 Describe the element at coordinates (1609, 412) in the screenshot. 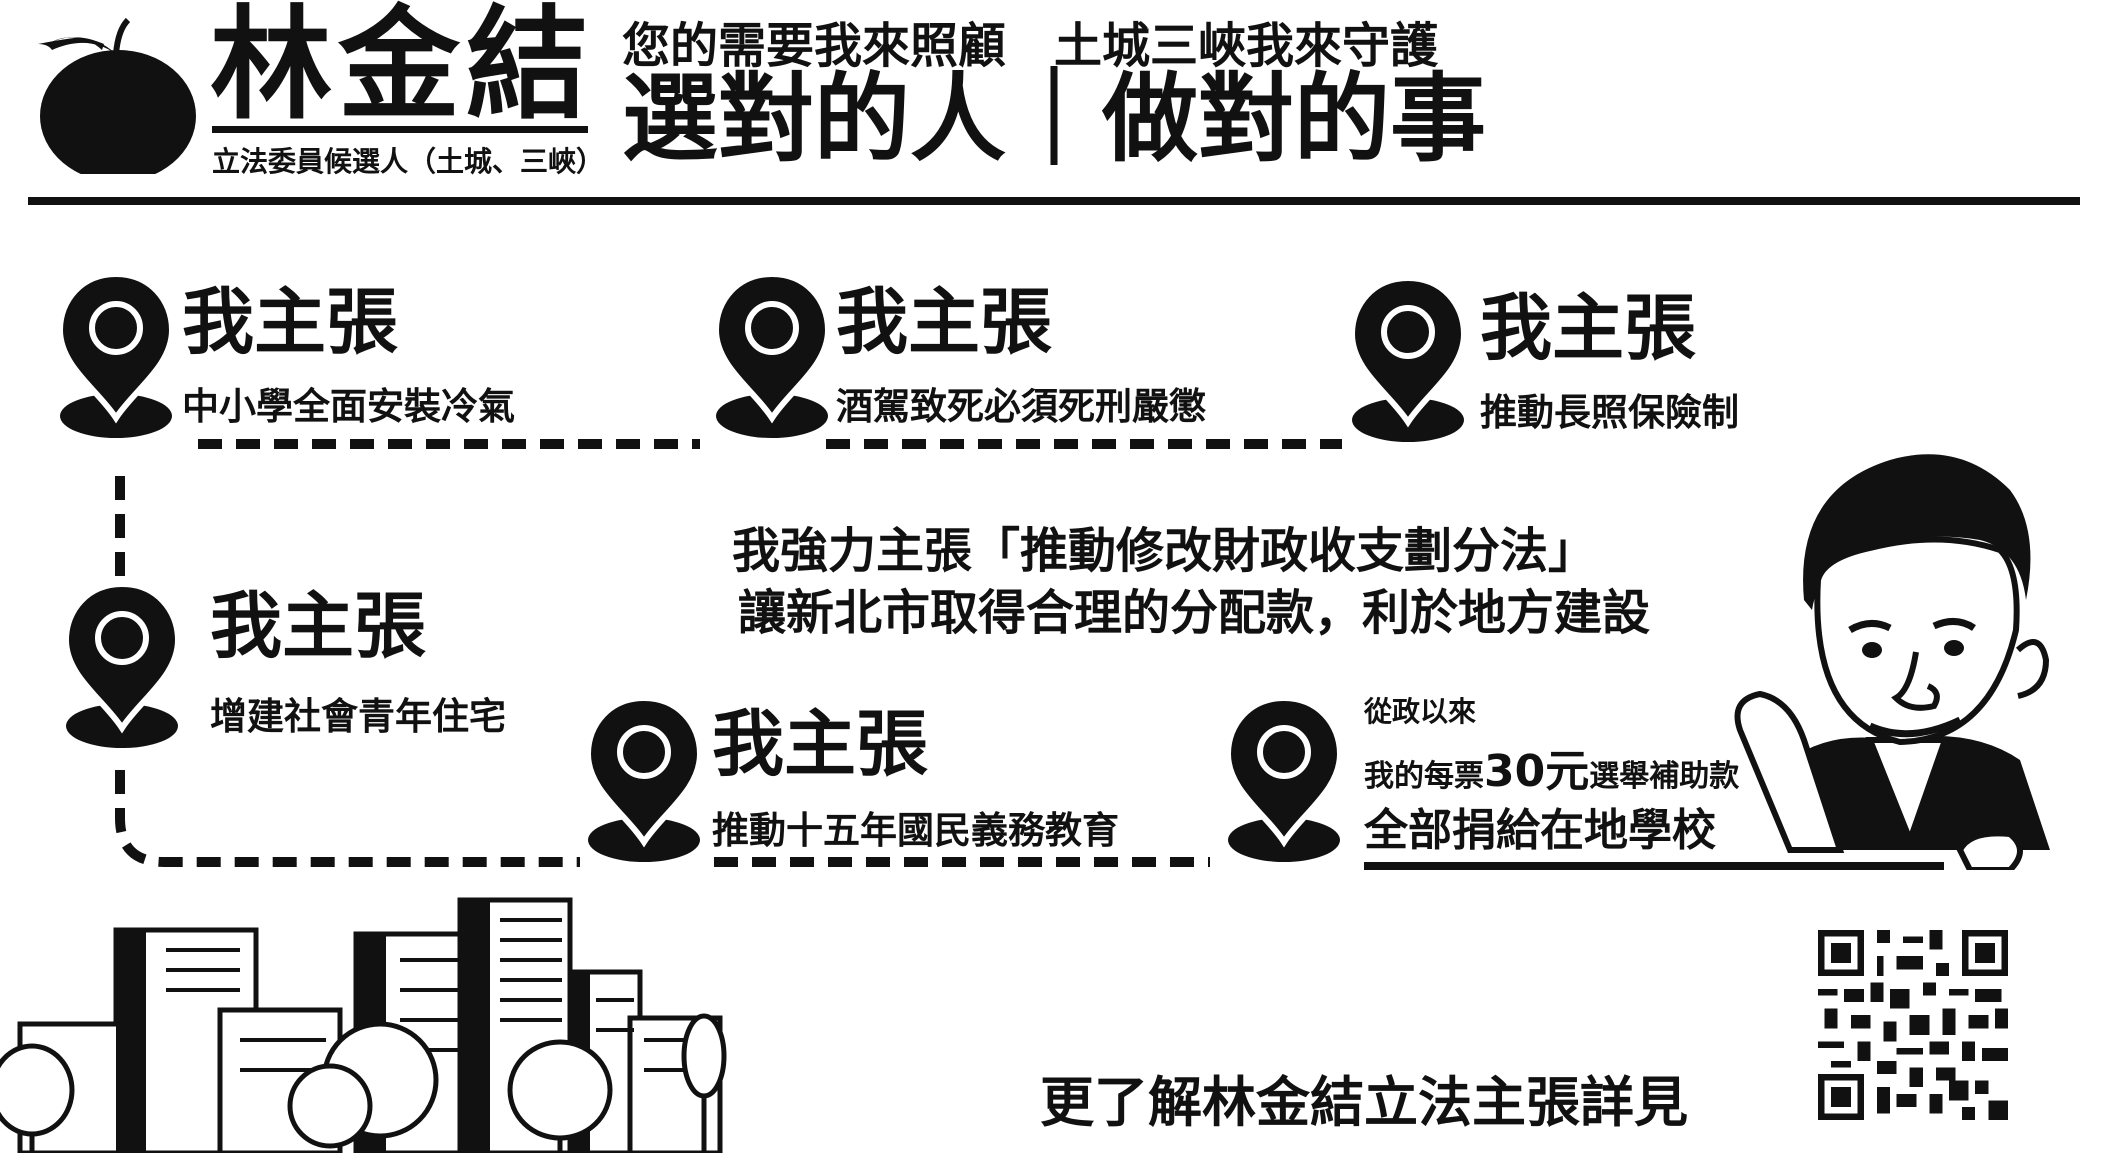

I see `point-3-text: 推動長照保險制` at that location.